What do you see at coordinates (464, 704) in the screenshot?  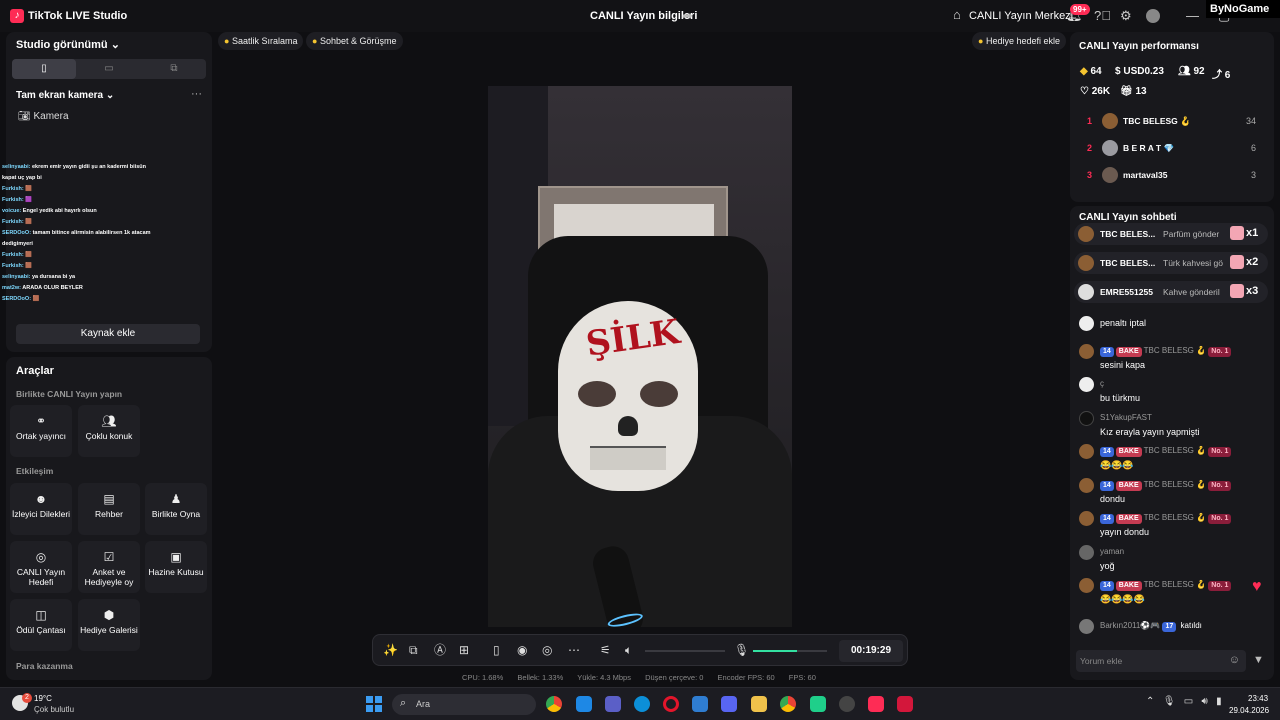 I see `taskbar-search: ⌕ Ara` at bounding box center [464, 704].